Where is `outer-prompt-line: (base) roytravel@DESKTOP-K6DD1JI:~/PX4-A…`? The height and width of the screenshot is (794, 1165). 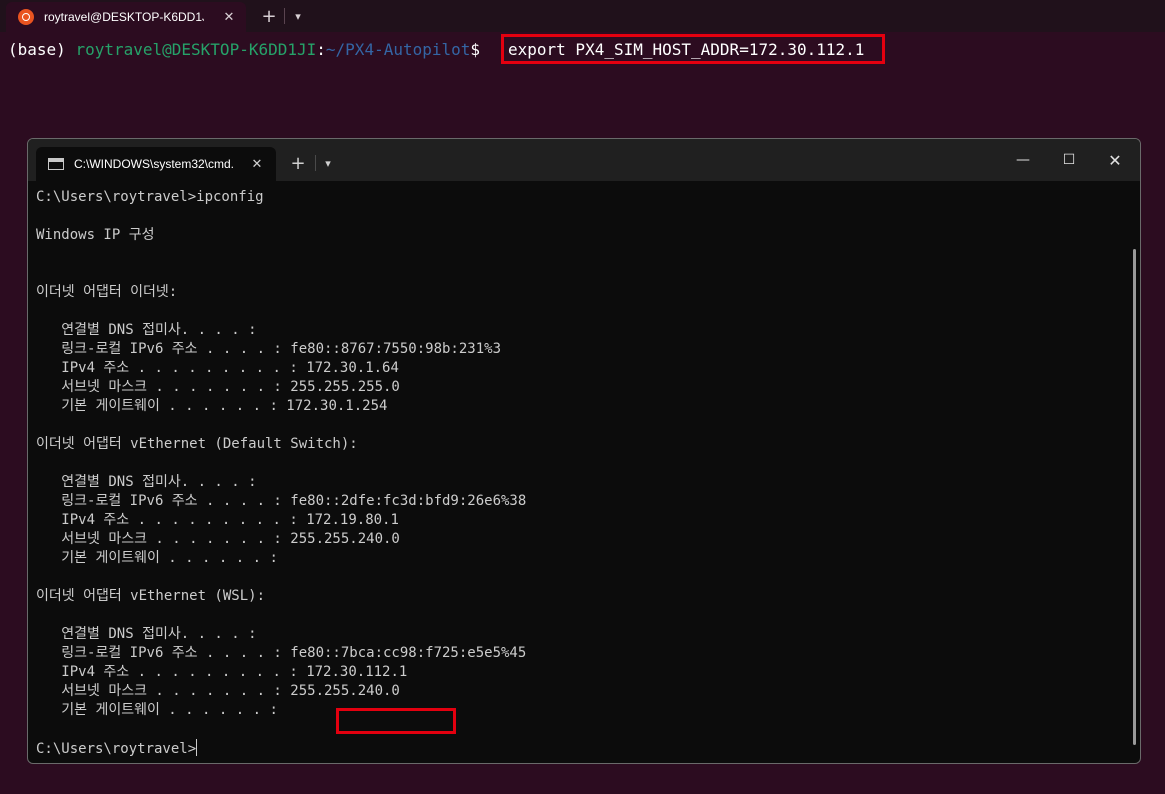
outer-prompt-line: (base) roytravel@DESKTOP-K6DD1JI:~/PX4-A… is located at coordinates (249, 50).